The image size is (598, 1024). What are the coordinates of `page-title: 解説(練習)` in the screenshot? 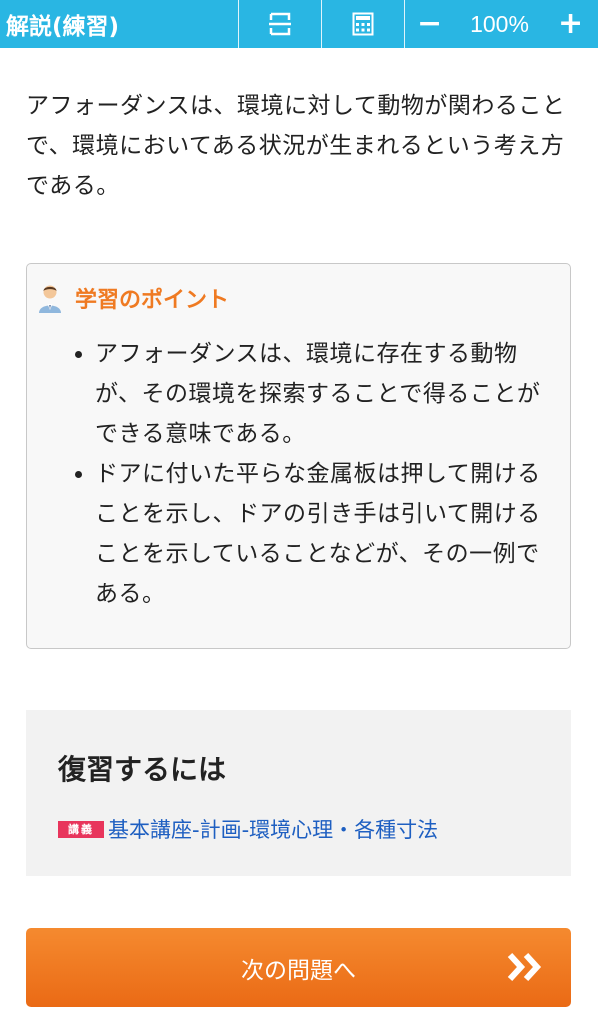 It's located at (63, 27).